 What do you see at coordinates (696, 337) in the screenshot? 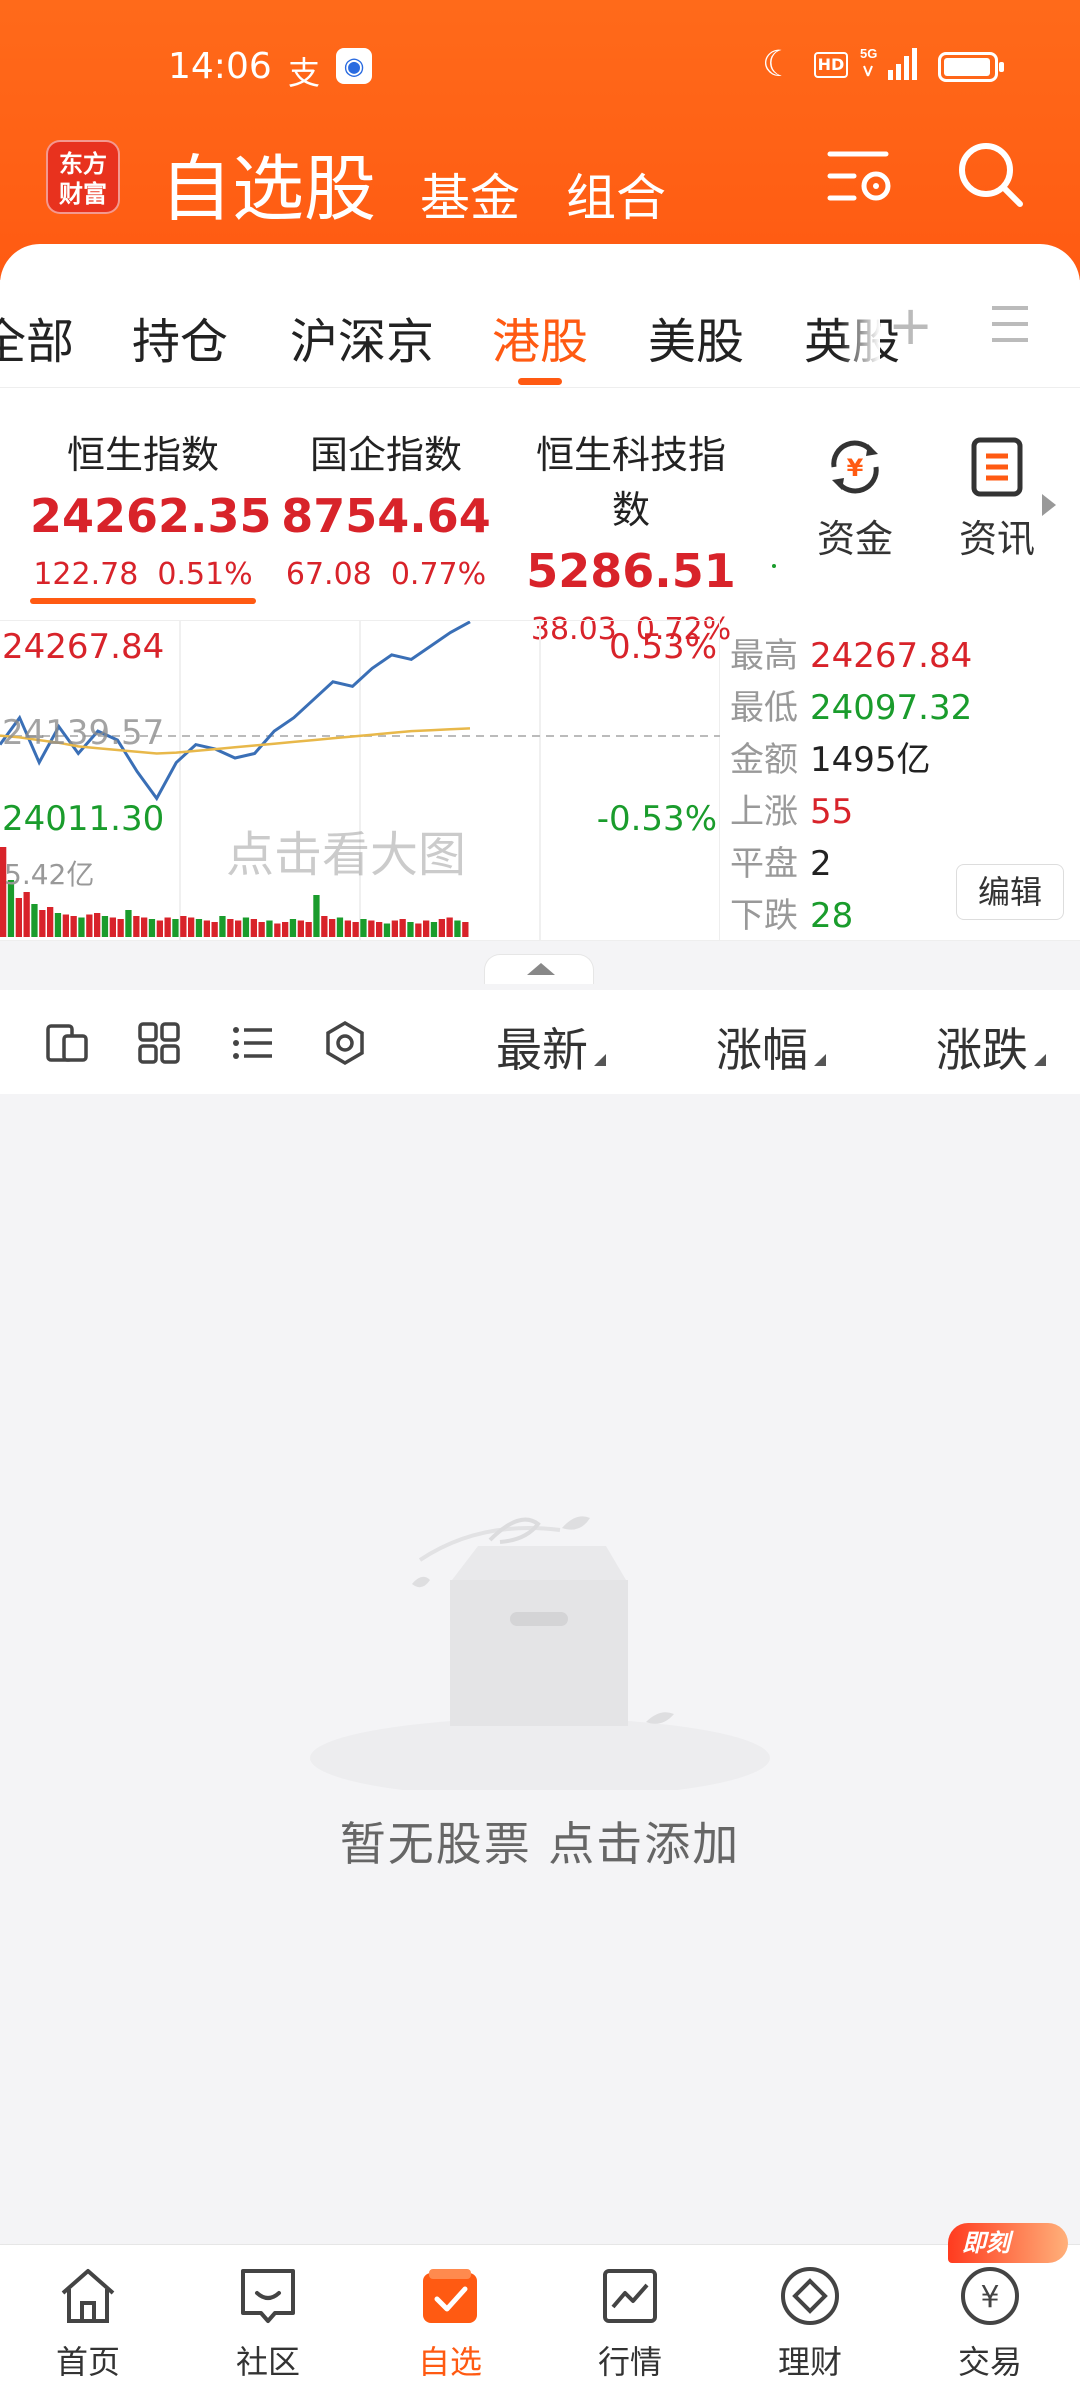
I see `tab-us-stocks: 美股` at bounding box center [696, 337].